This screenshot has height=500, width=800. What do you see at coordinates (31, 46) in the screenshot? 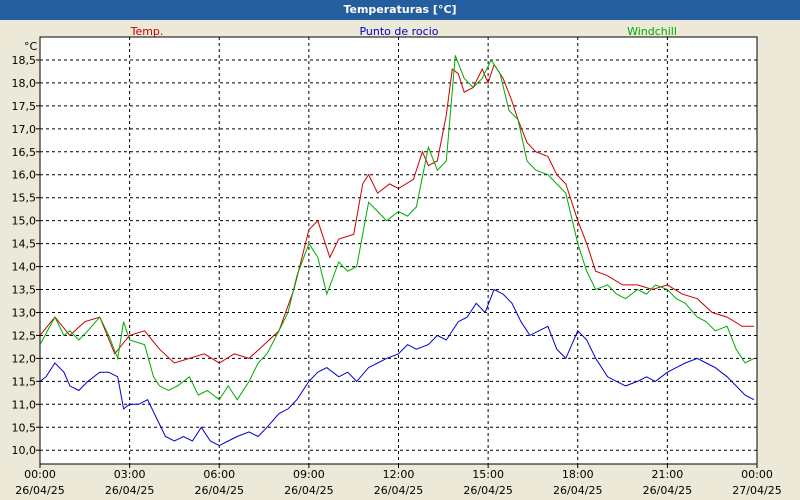
I see `y-axis-label: °C` at bounding box center [31, 46].